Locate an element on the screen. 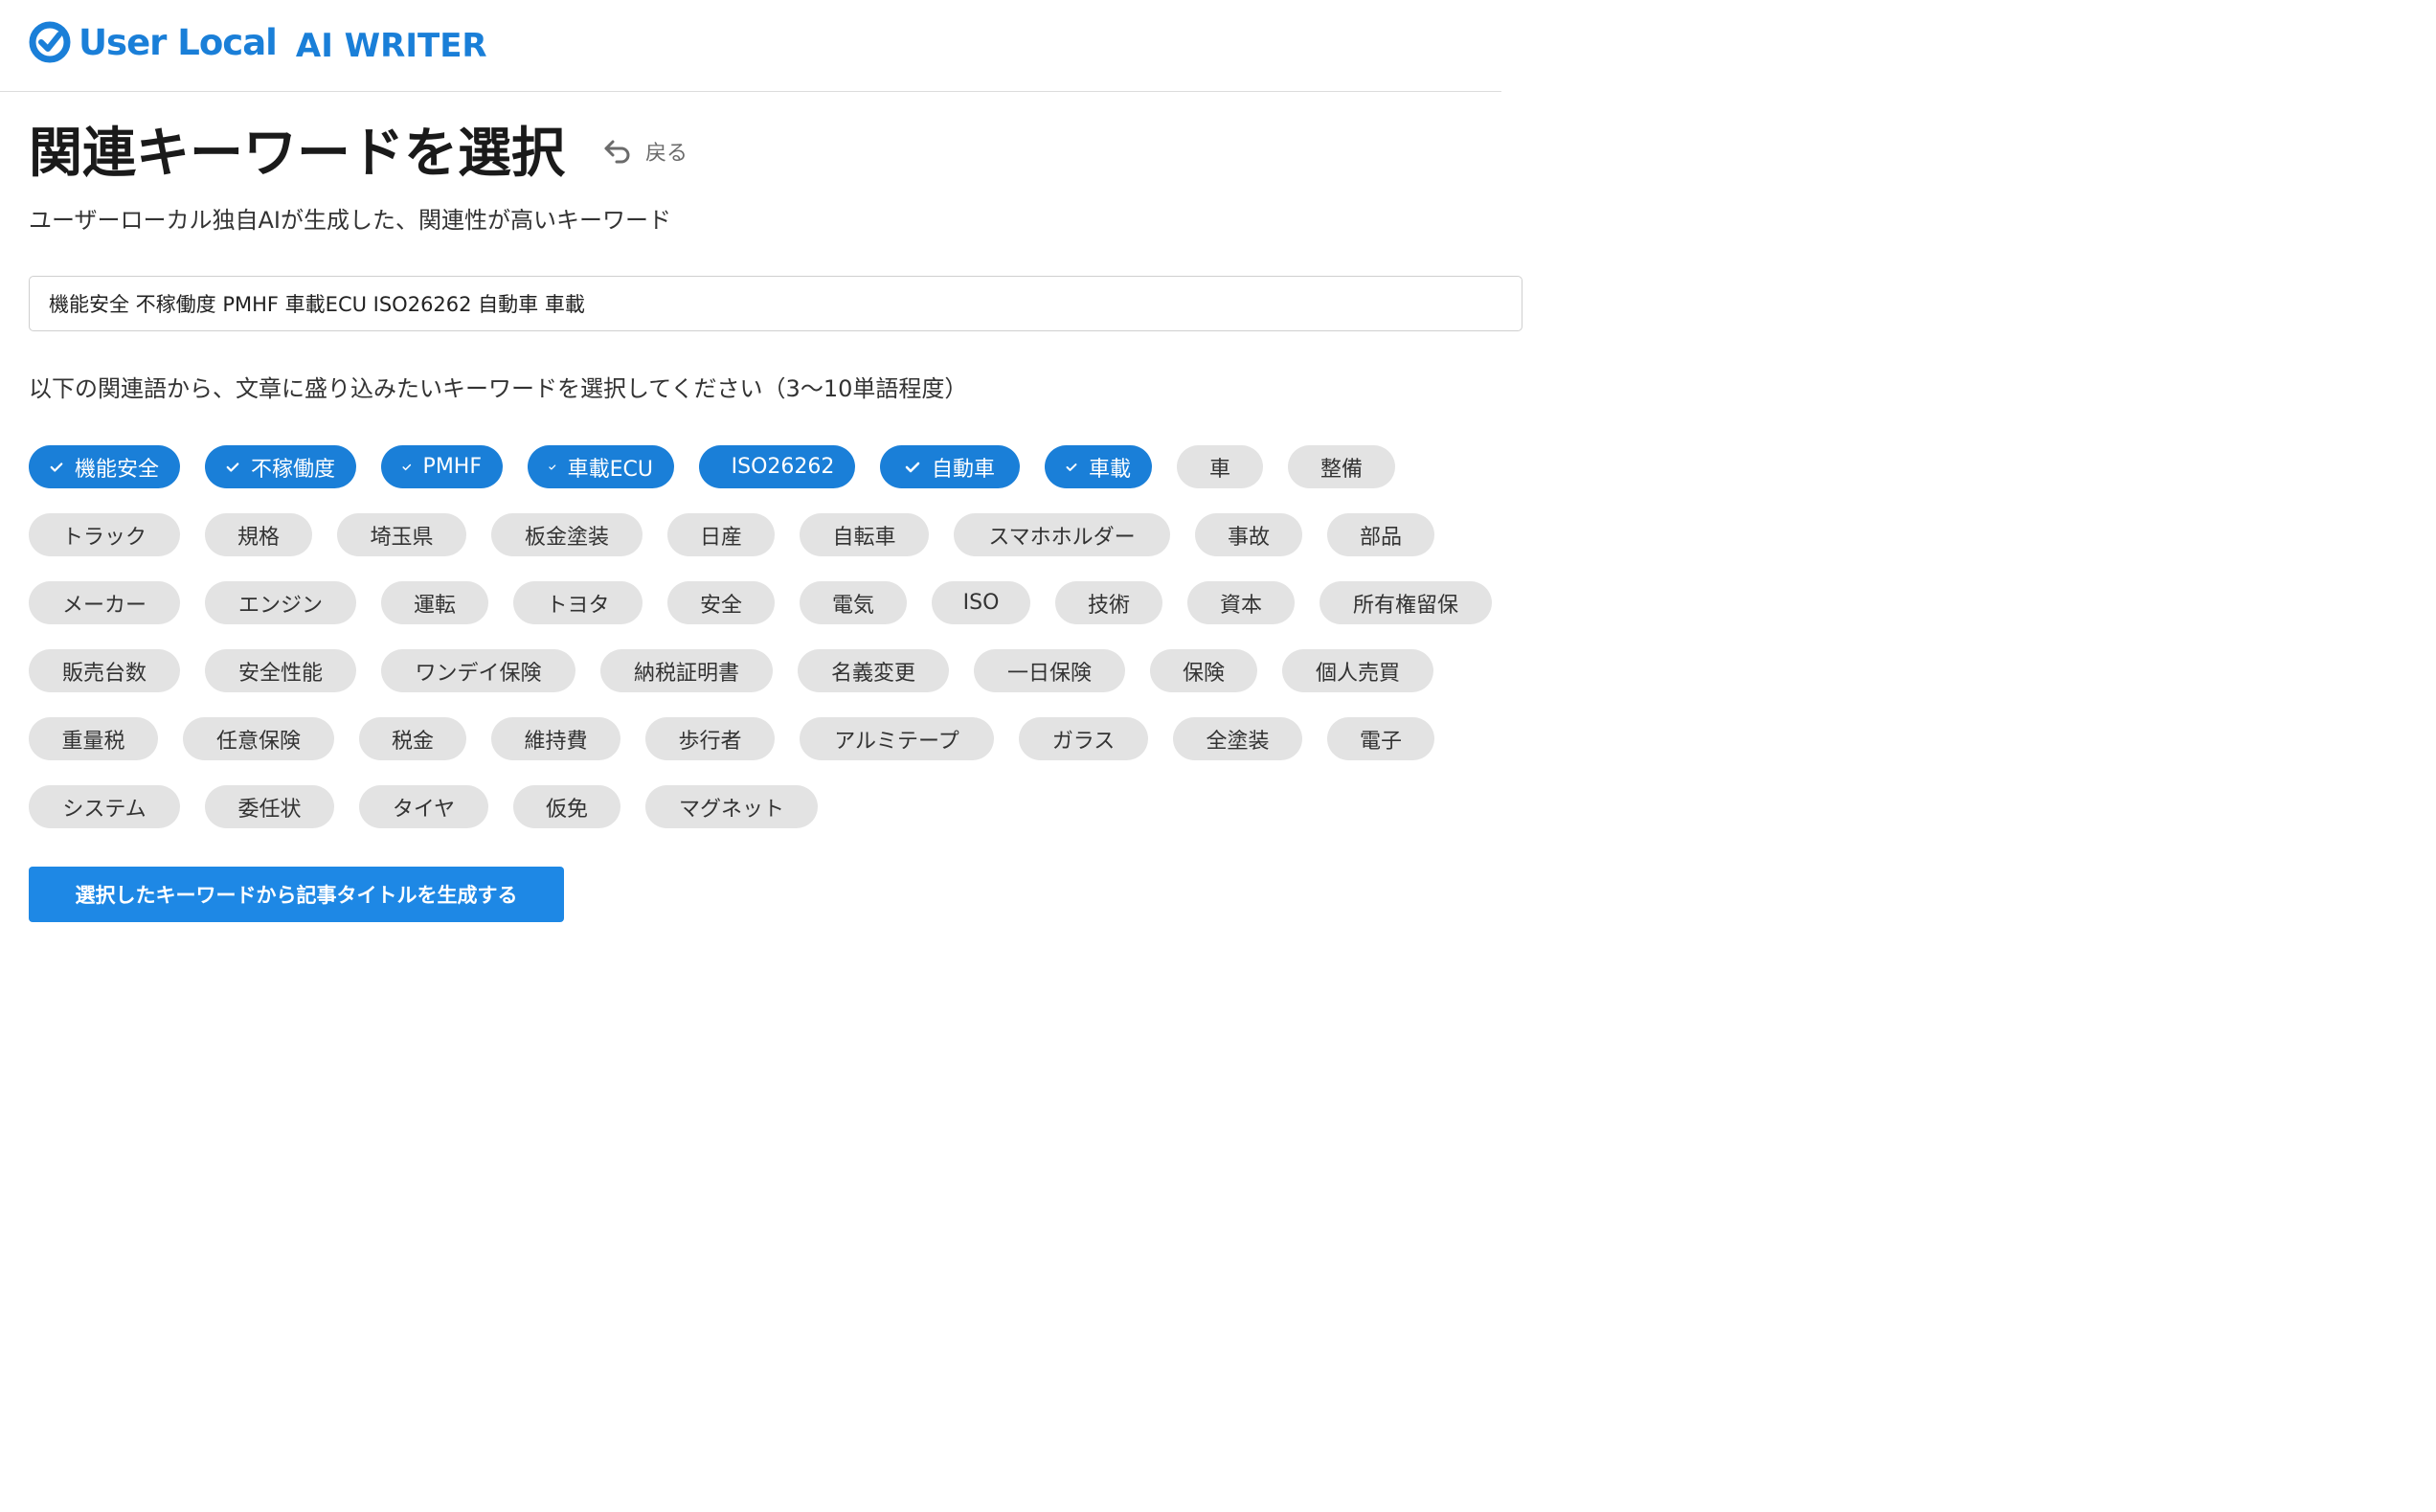 This screenshot has height=1512, width=2436. keyword-tag: 埼玉県 is located at coordinates (401, 534).